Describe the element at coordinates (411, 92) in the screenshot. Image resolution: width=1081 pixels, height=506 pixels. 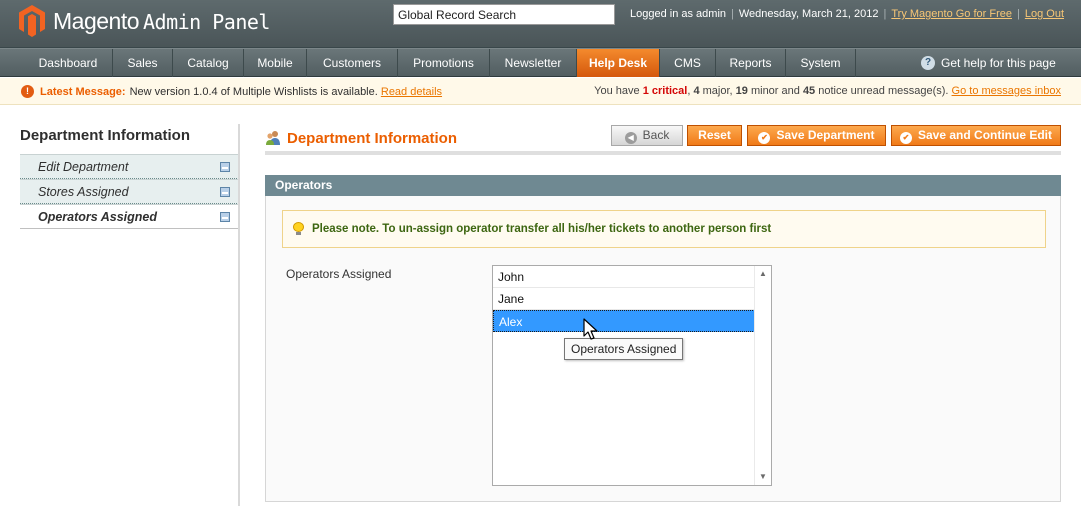
I see `read-details-link: Read details` at that location.